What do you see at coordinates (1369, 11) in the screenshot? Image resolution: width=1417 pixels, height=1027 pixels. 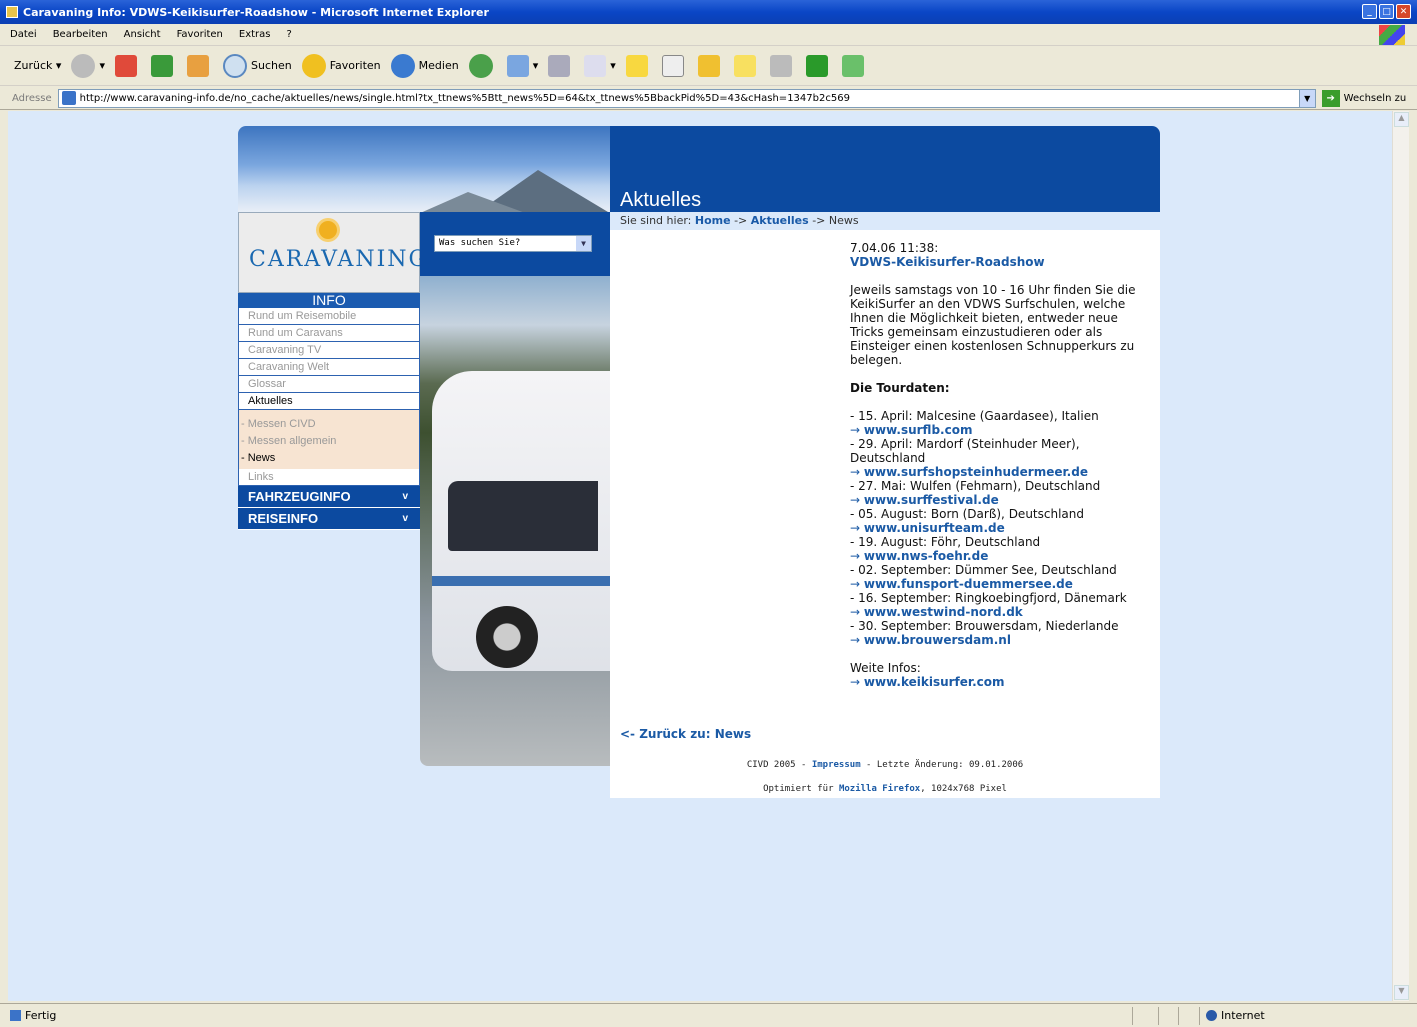 I see `minimize-button: _` at bounding box center [1369, 11].